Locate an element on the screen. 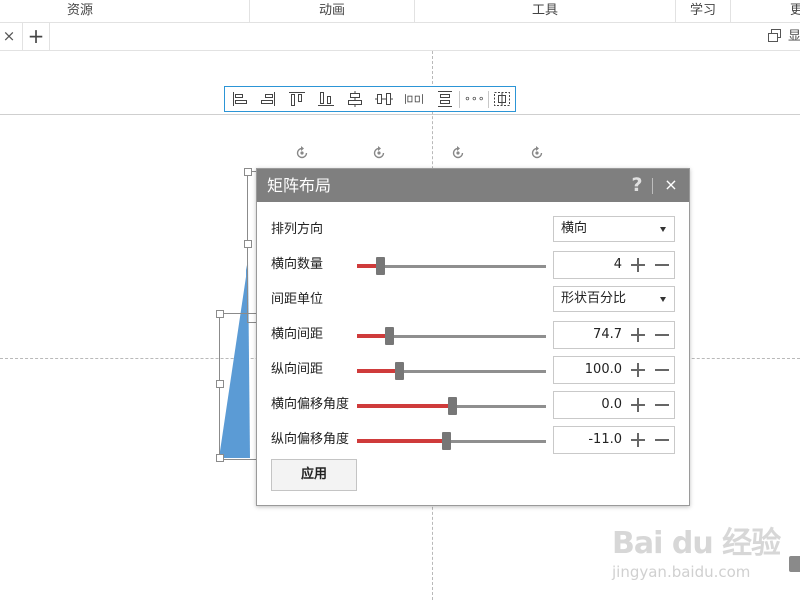 The width and height of the screenshot is (800, 600). menu-item-tools: 工具 is located at coordinates (545, 11).